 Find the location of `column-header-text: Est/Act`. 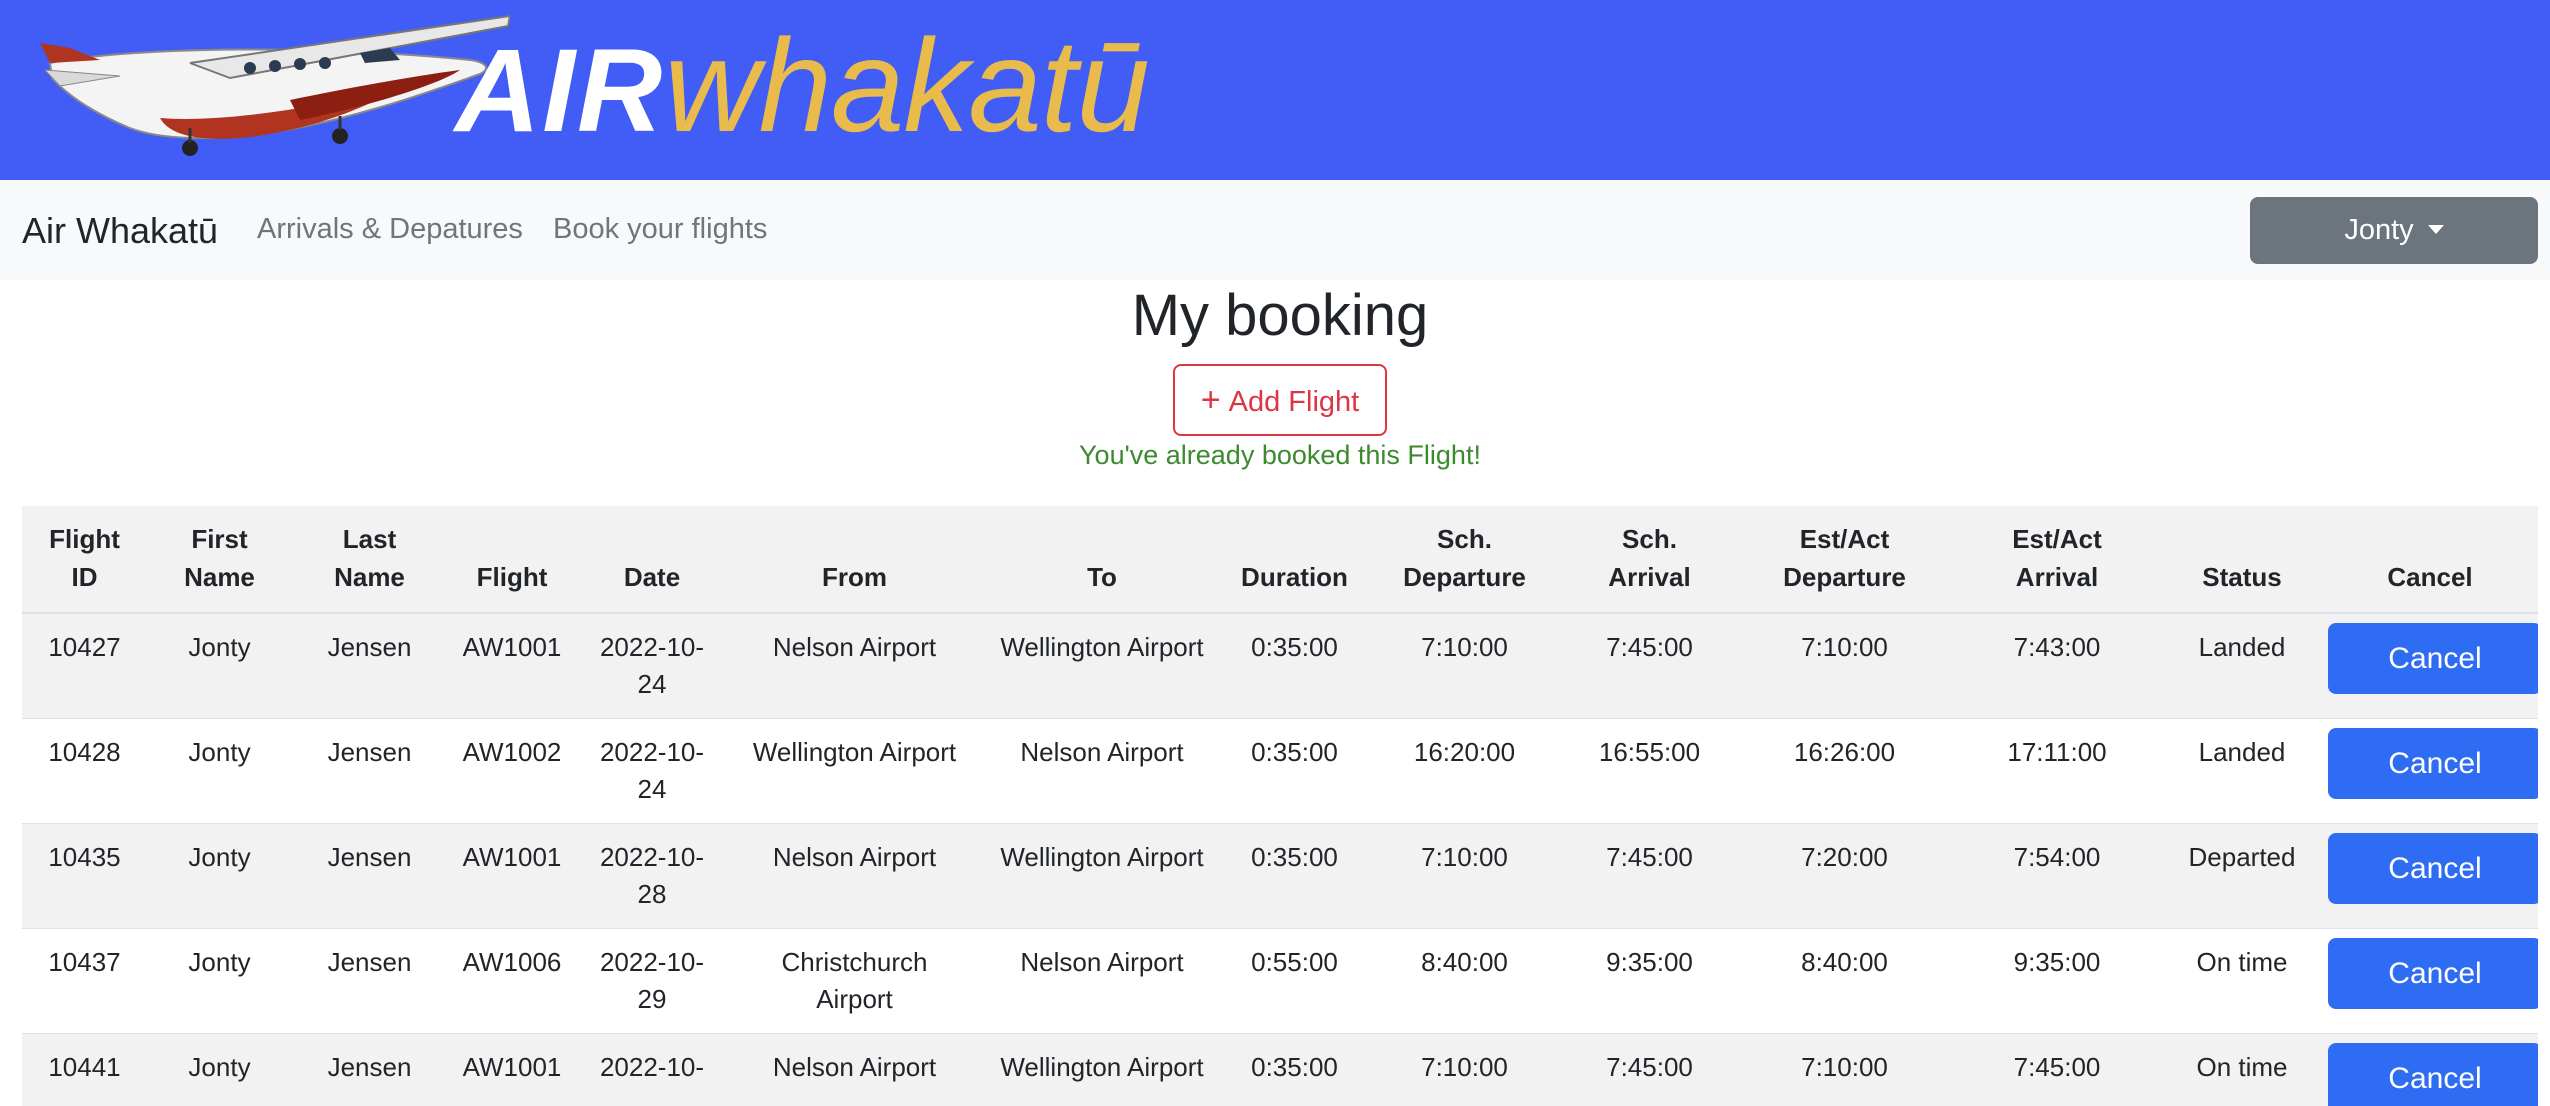

column-header-text: Est/Act is located at coordinates (2057, 539).